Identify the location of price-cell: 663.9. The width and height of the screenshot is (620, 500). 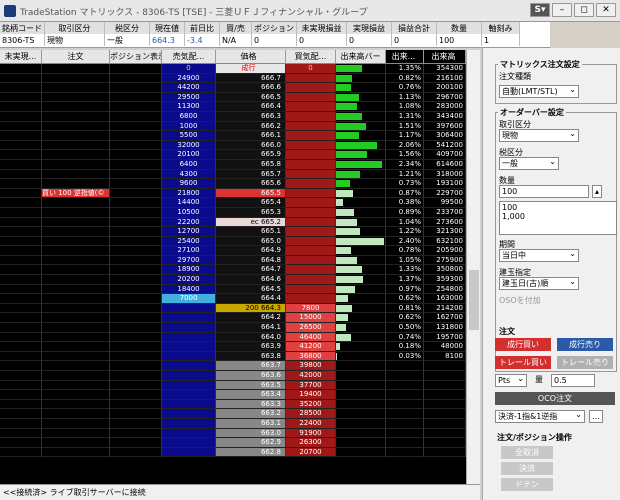
(251, 347).